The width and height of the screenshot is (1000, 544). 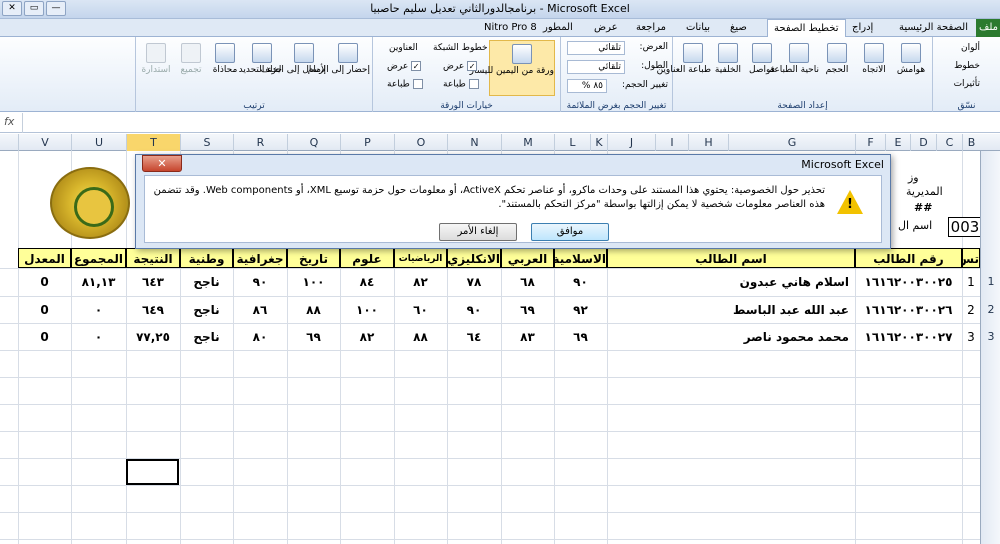 I want to click on headings-print-checkbox: طباعة, so click(x=405, y=84).